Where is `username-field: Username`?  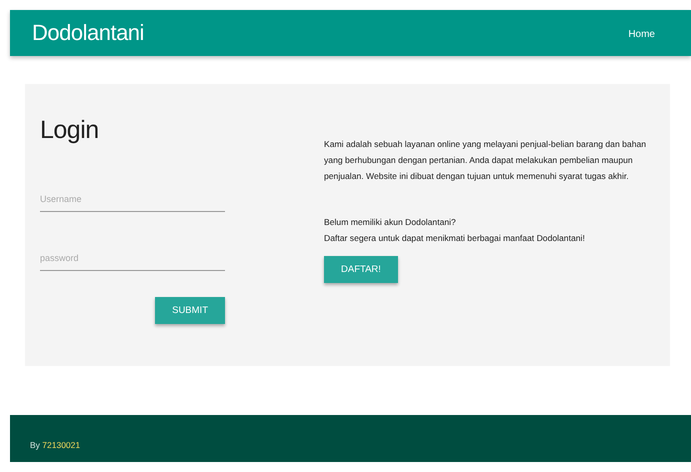
username-field: Username is located at coordinates (132, 203).